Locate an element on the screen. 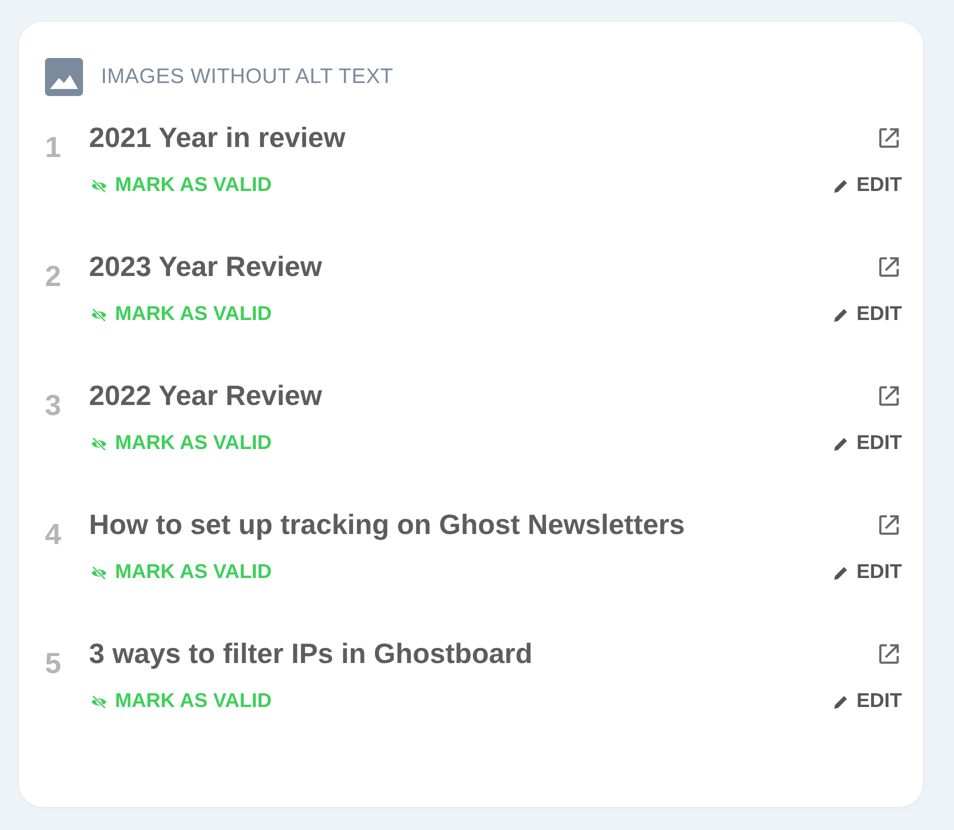 This screenshot has width=954, height=830. post-title: 3 ways to filter IPs in Ghostboard is located at coordinates (310, 654).